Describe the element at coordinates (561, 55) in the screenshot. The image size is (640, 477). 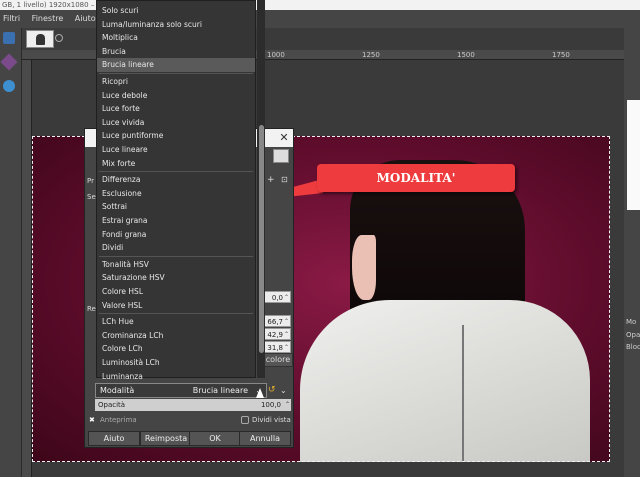
I see `ruler-tick-label: 1750` at that location.